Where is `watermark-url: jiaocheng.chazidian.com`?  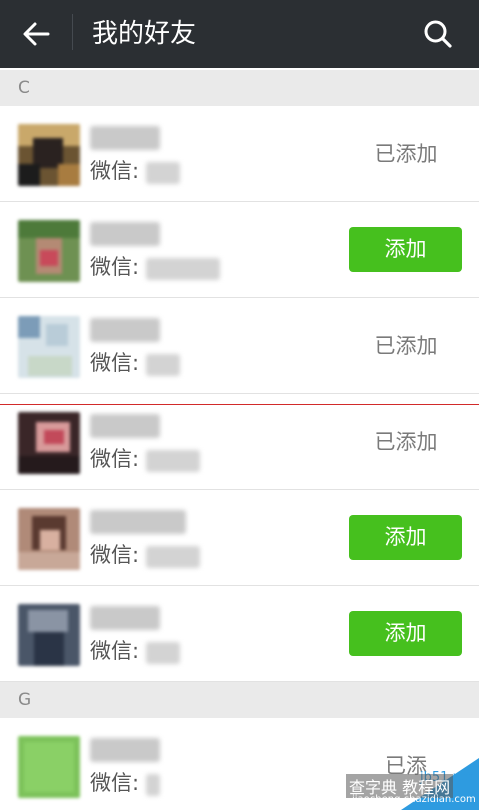
watermark-url: jiaocheng.chazidian.com is located at coordinates (414, 799).